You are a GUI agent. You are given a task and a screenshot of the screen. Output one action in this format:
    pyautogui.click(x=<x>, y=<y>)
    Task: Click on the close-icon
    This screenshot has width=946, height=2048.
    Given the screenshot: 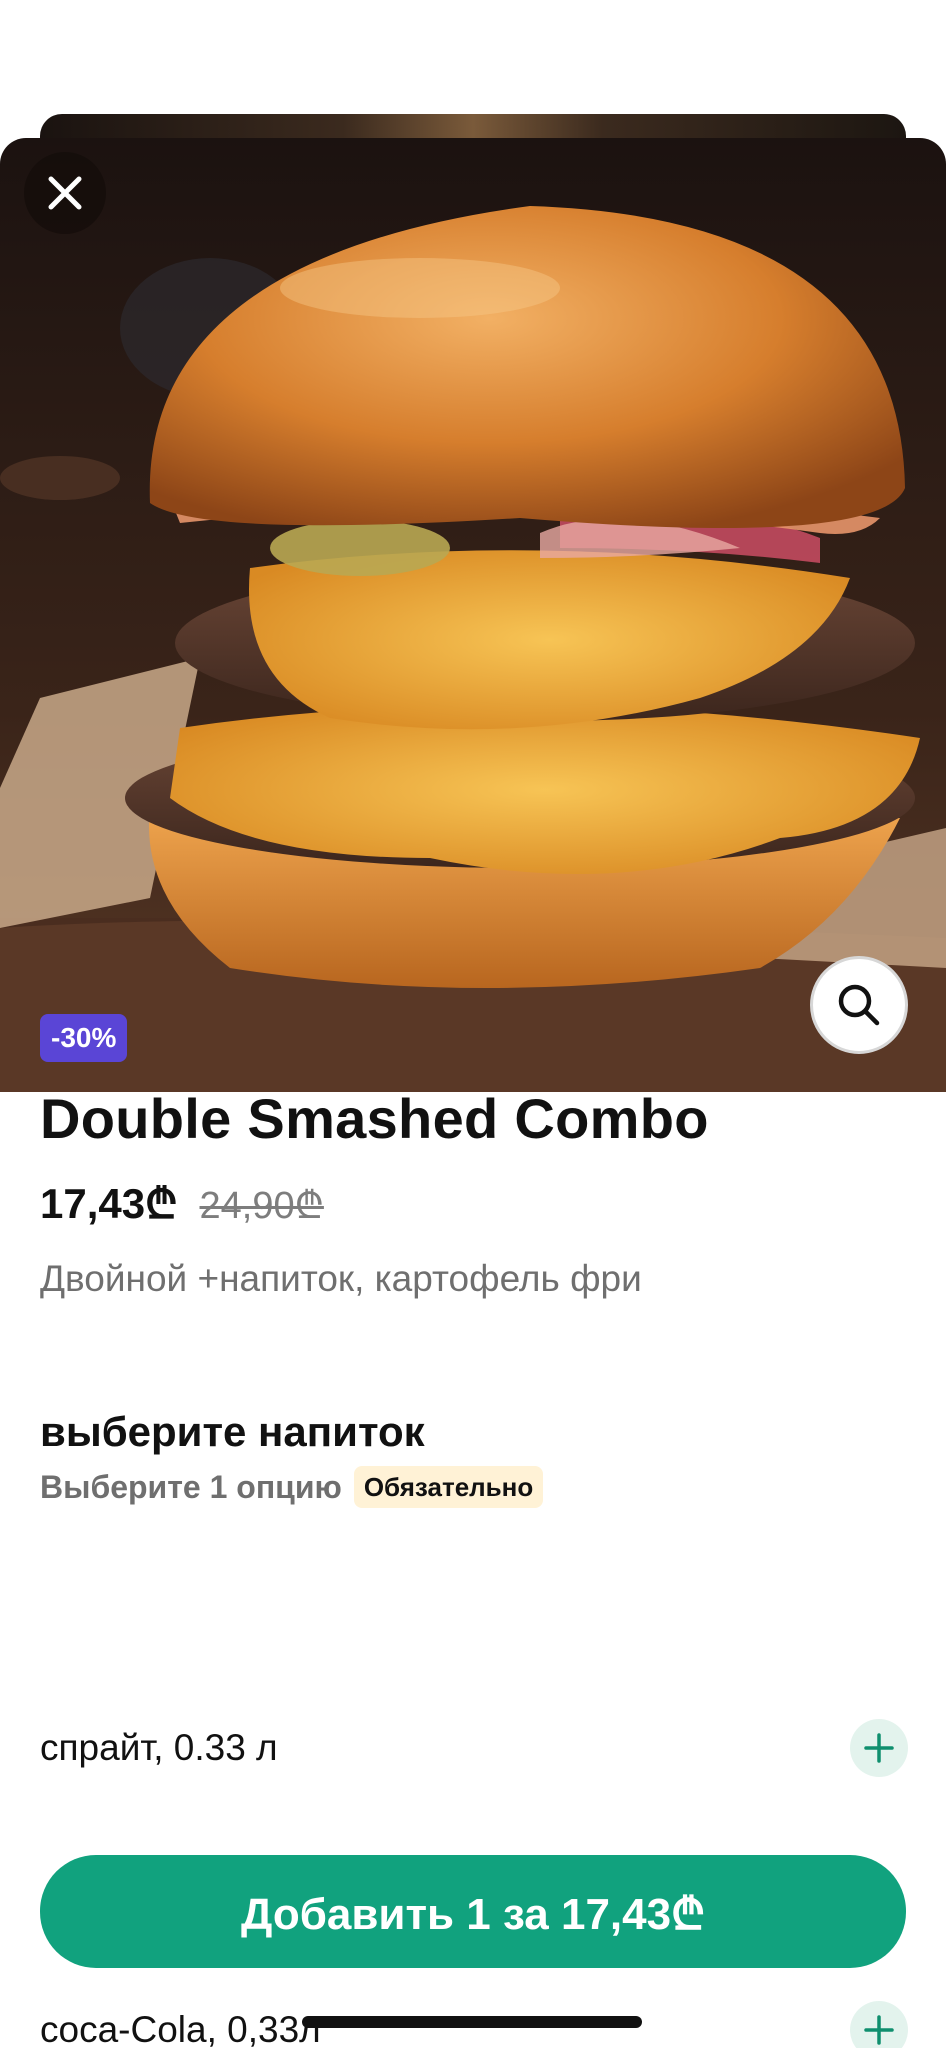 What is the action you would take?
    pyautogui.click(x=65, y=193)
    